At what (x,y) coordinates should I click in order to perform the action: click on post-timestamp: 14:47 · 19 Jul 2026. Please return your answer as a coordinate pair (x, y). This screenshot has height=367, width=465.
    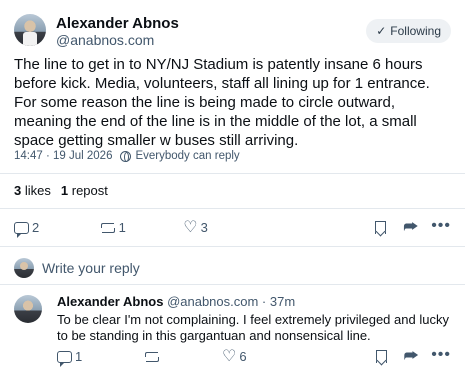
    Looking at the image, I should click on (63, 156).